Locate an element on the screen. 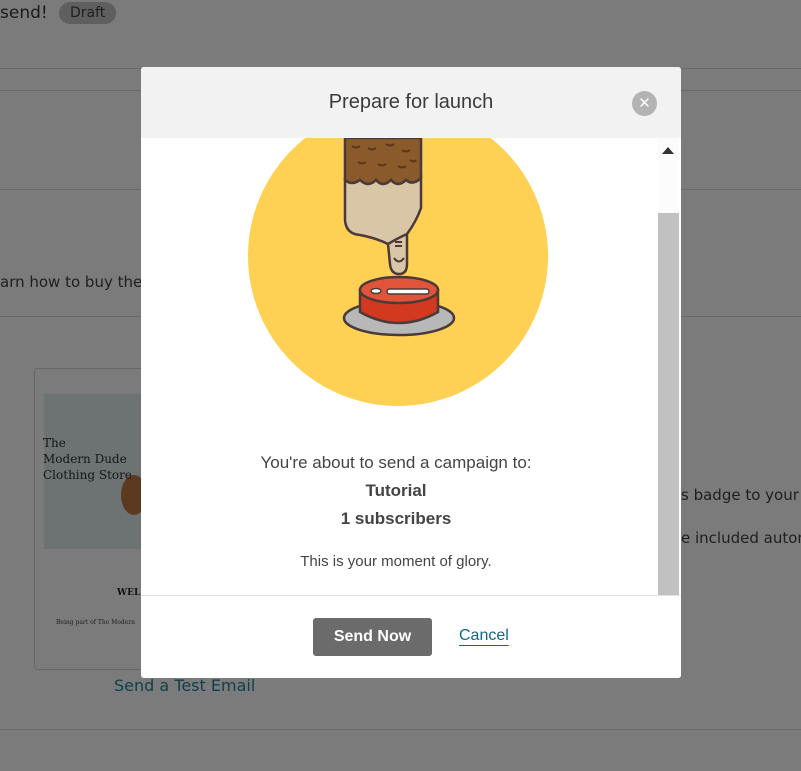 Image resolution: width=801 pixels, height=771 pixels. modal-scrollbar is located at coordinates (668, 366).